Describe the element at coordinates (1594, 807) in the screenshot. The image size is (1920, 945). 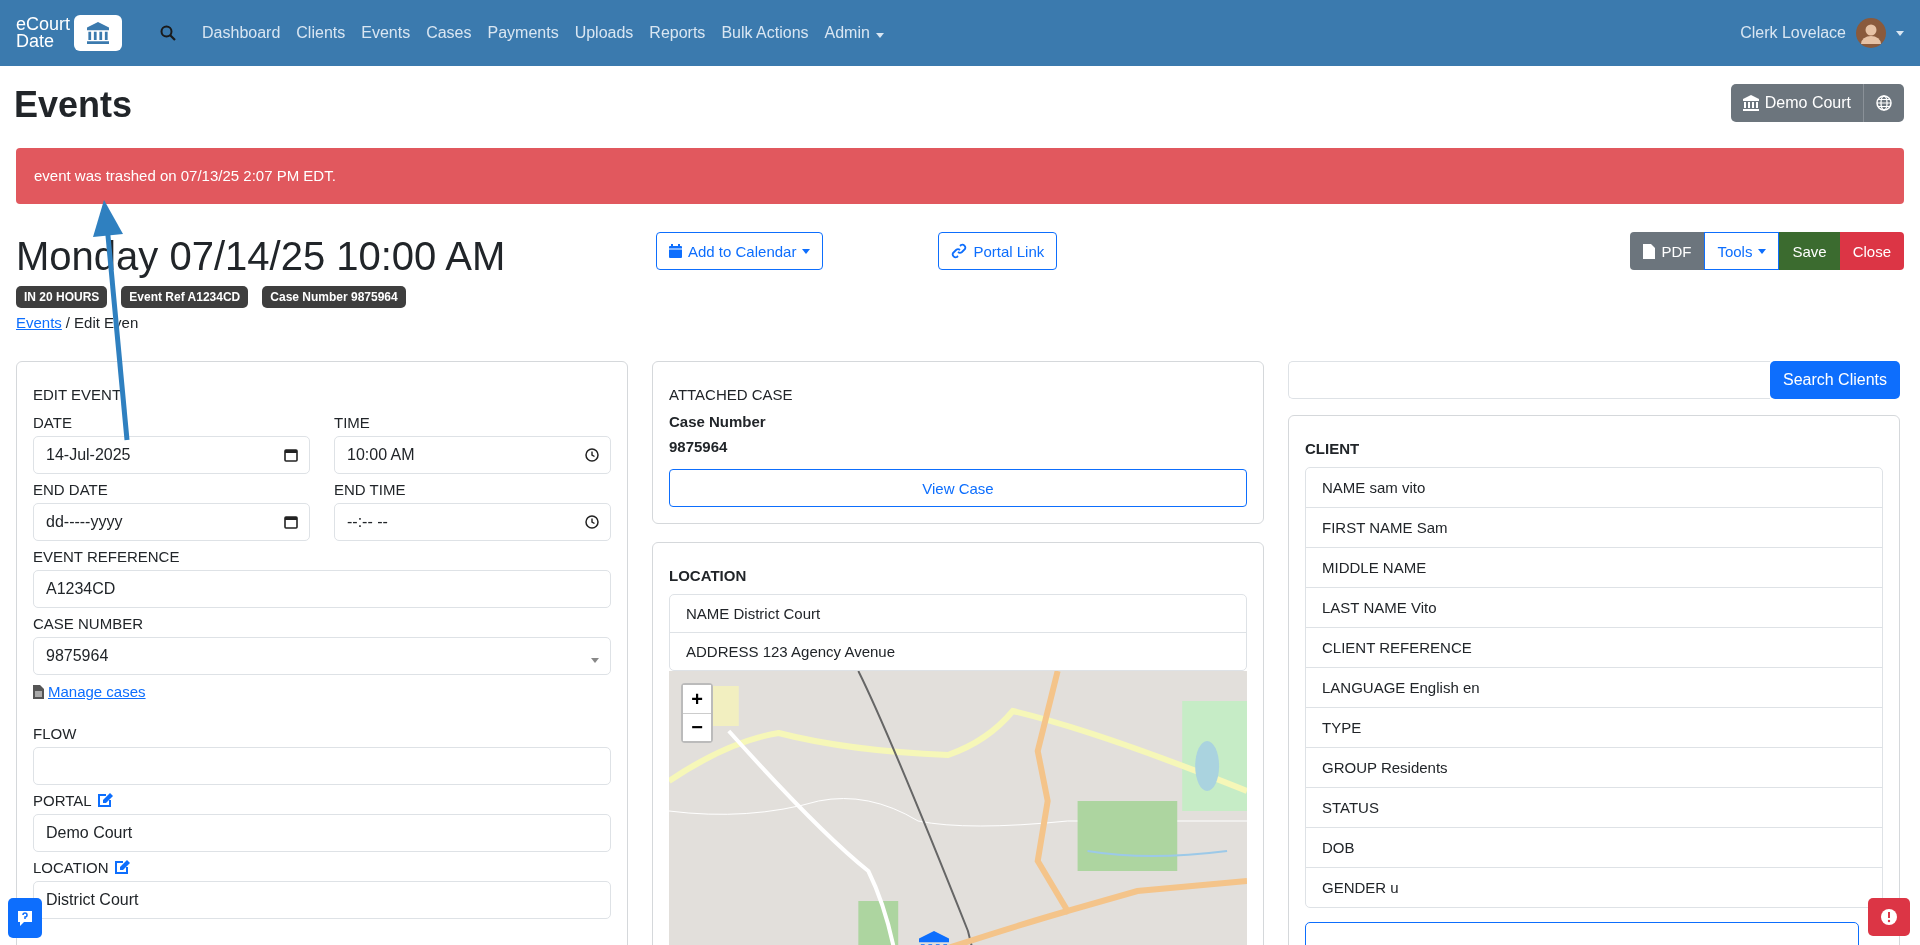
I see `list-item: STATUS` at that location.